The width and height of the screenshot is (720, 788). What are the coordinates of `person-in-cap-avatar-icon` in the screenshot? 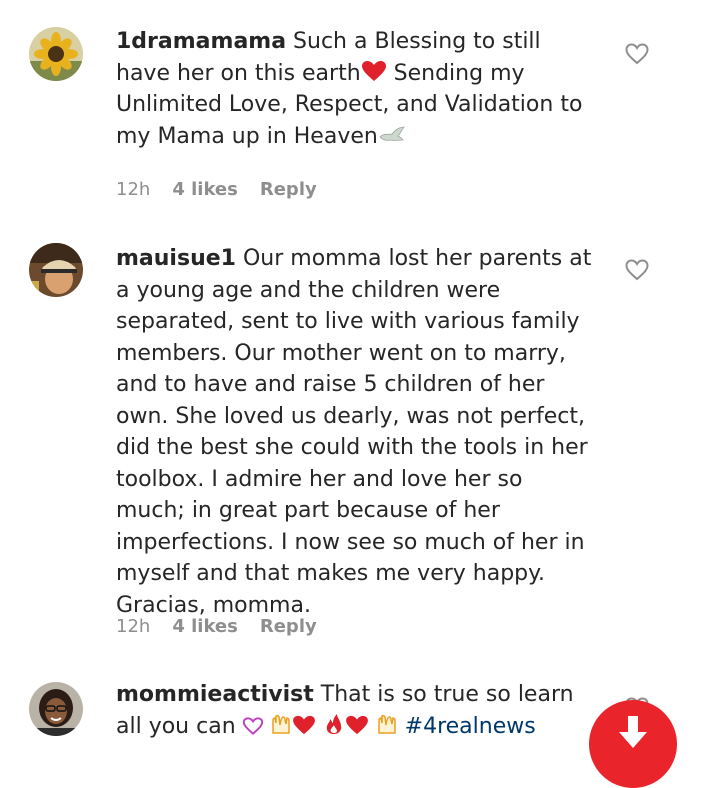 It's located at (56, 270).